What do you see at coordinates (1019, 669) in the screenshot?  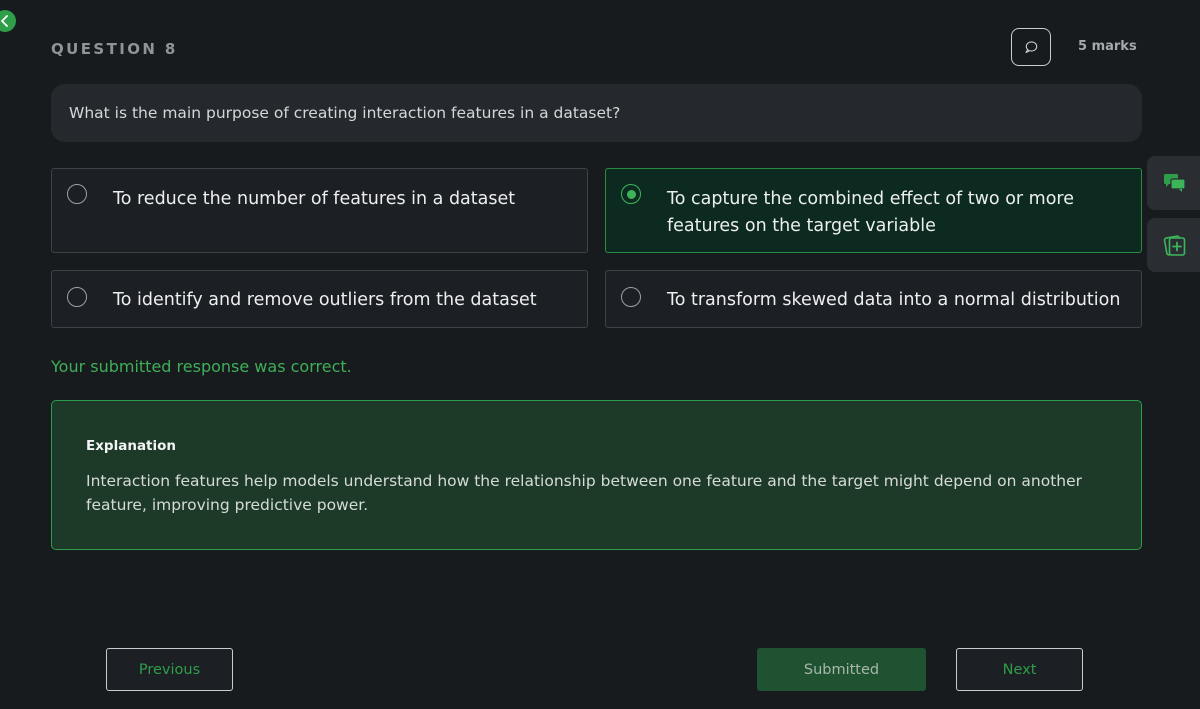 I see `next-button: Next` at bounding box center [1019, 669].